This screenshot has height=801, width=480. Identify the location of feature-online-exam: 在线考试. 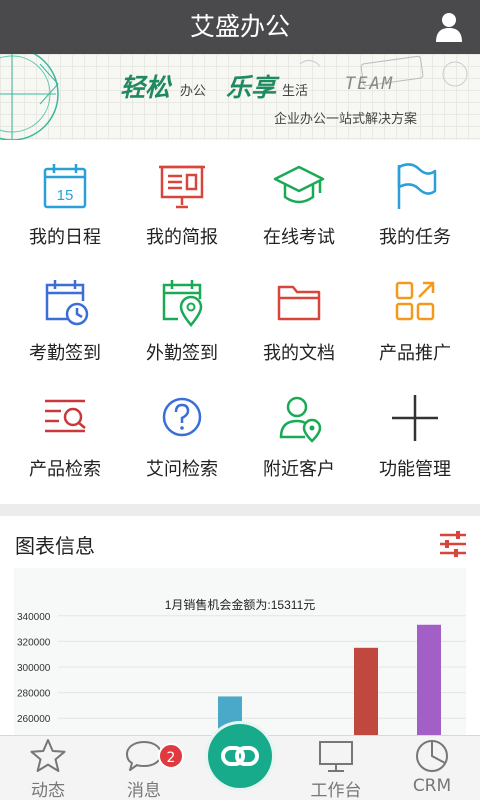
(299, 199).